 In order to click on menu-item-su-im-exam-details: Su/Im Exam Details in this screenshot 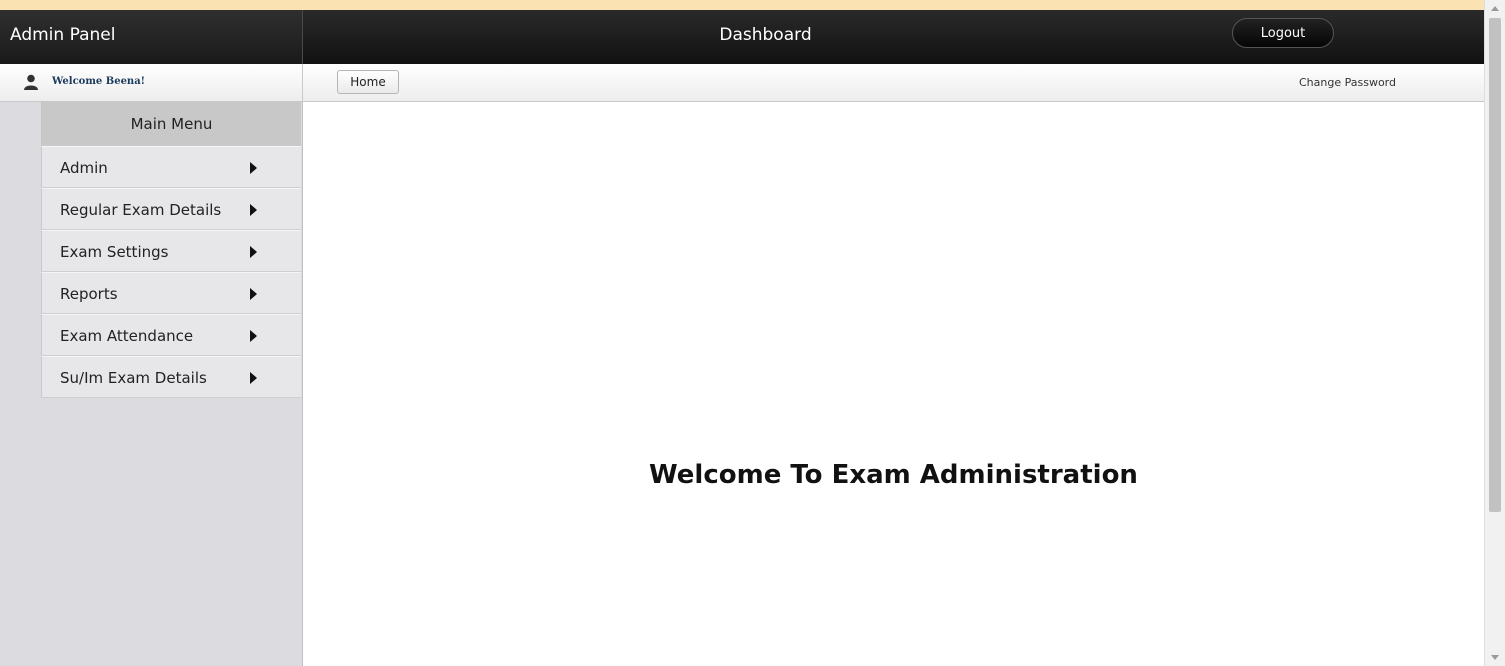, I will do `click(171, 377)`.